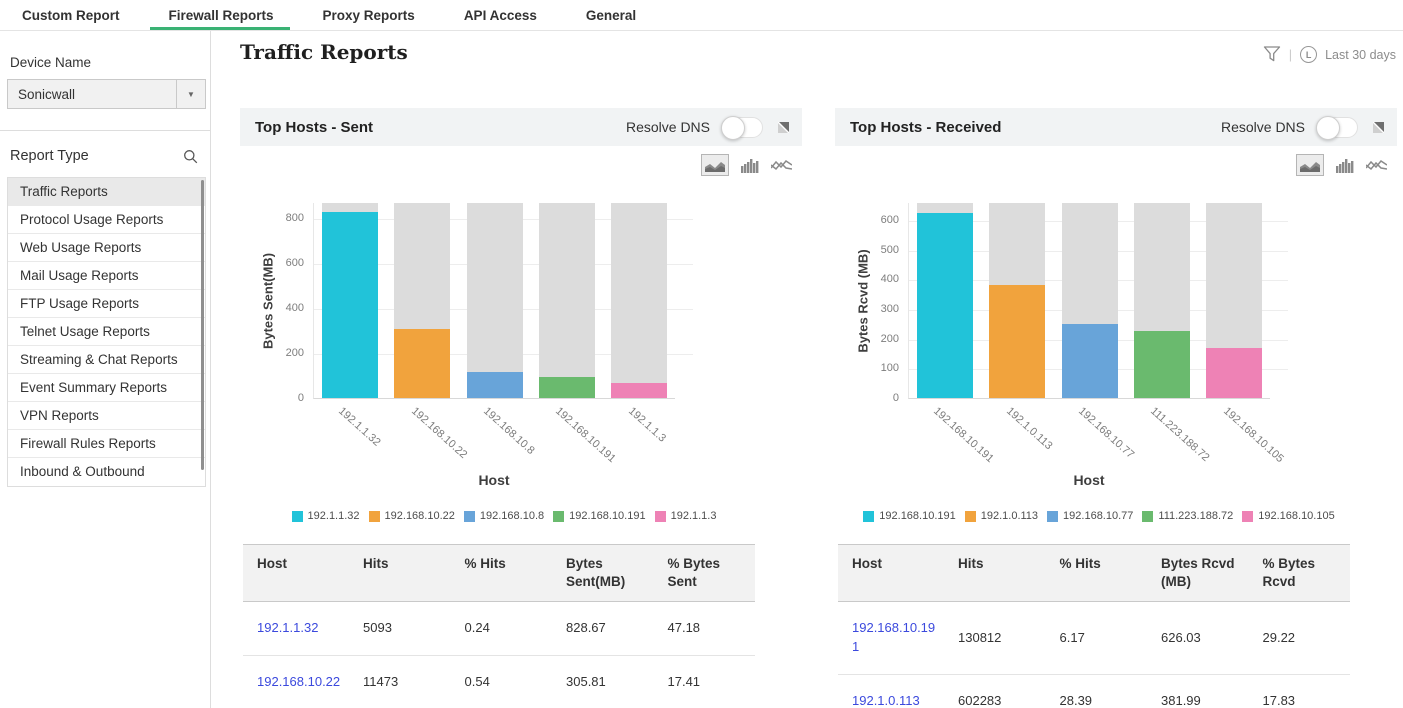 The width and height of the screenshot is (1403, 708). Describe the element at coordinates (190, 94) in the screenshot. I see `chevron-down-icon: ▼` at that location.